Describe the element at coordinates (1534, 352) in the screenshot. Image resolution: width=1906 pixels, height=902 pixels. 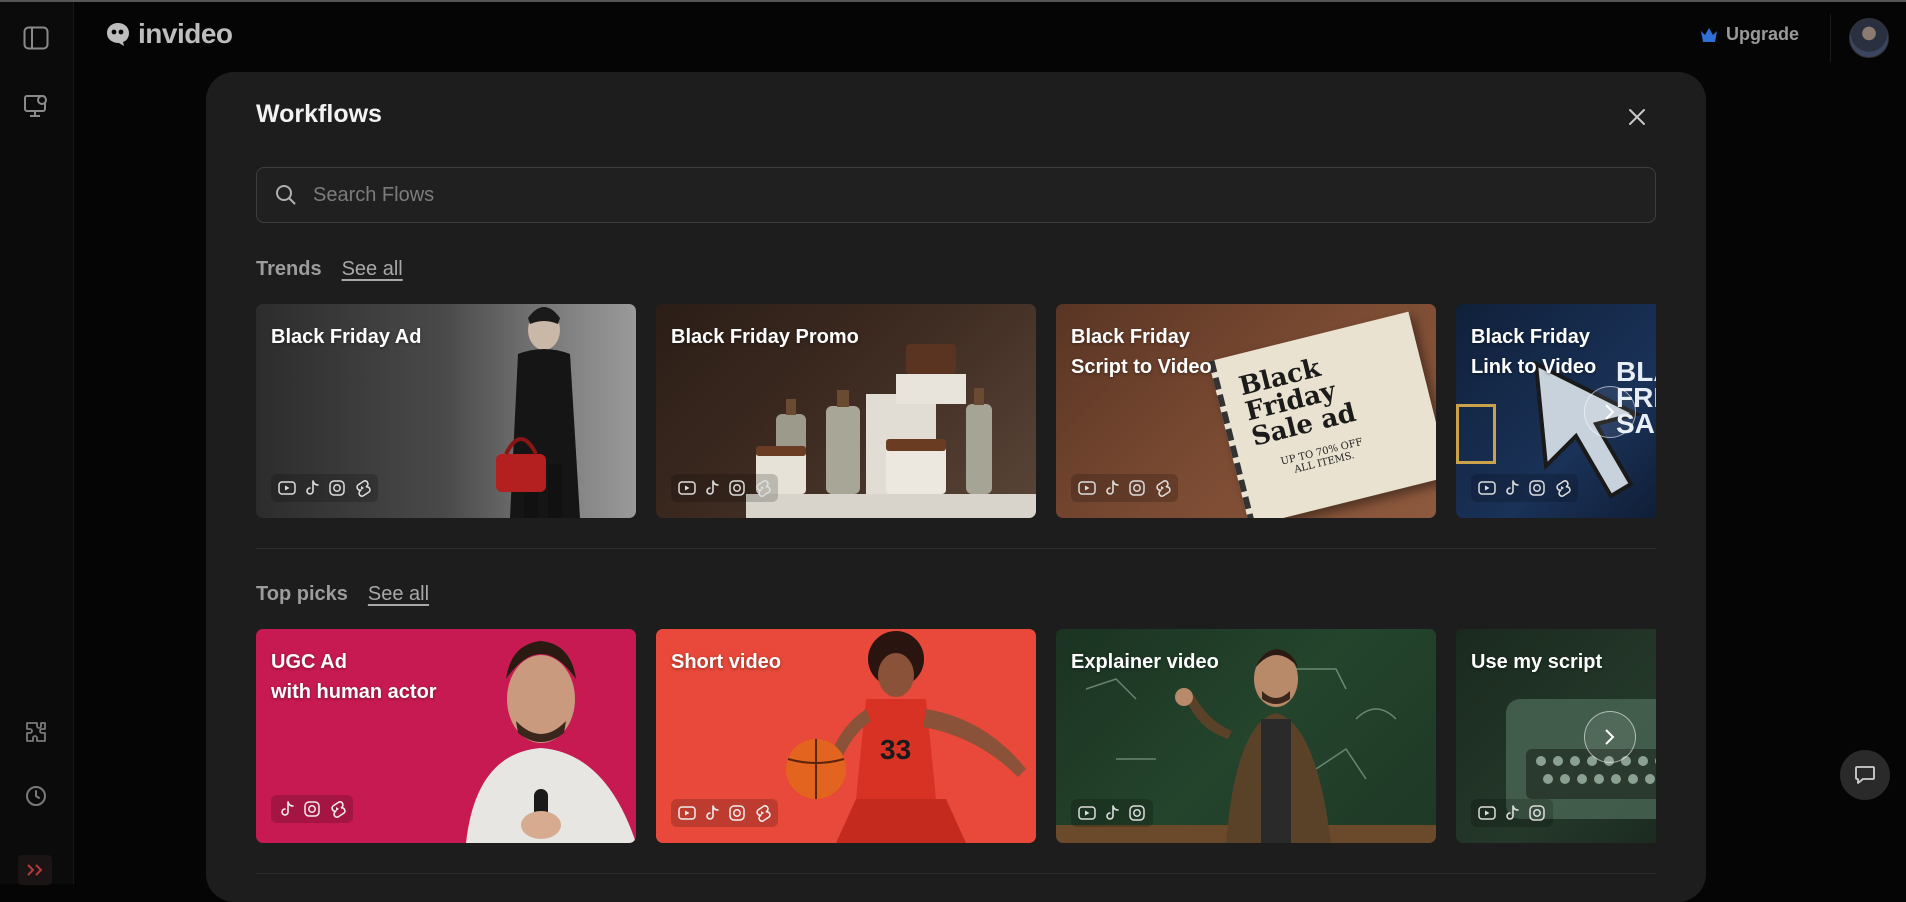
I see `card-title: Black Friday Link to Video` at that location.